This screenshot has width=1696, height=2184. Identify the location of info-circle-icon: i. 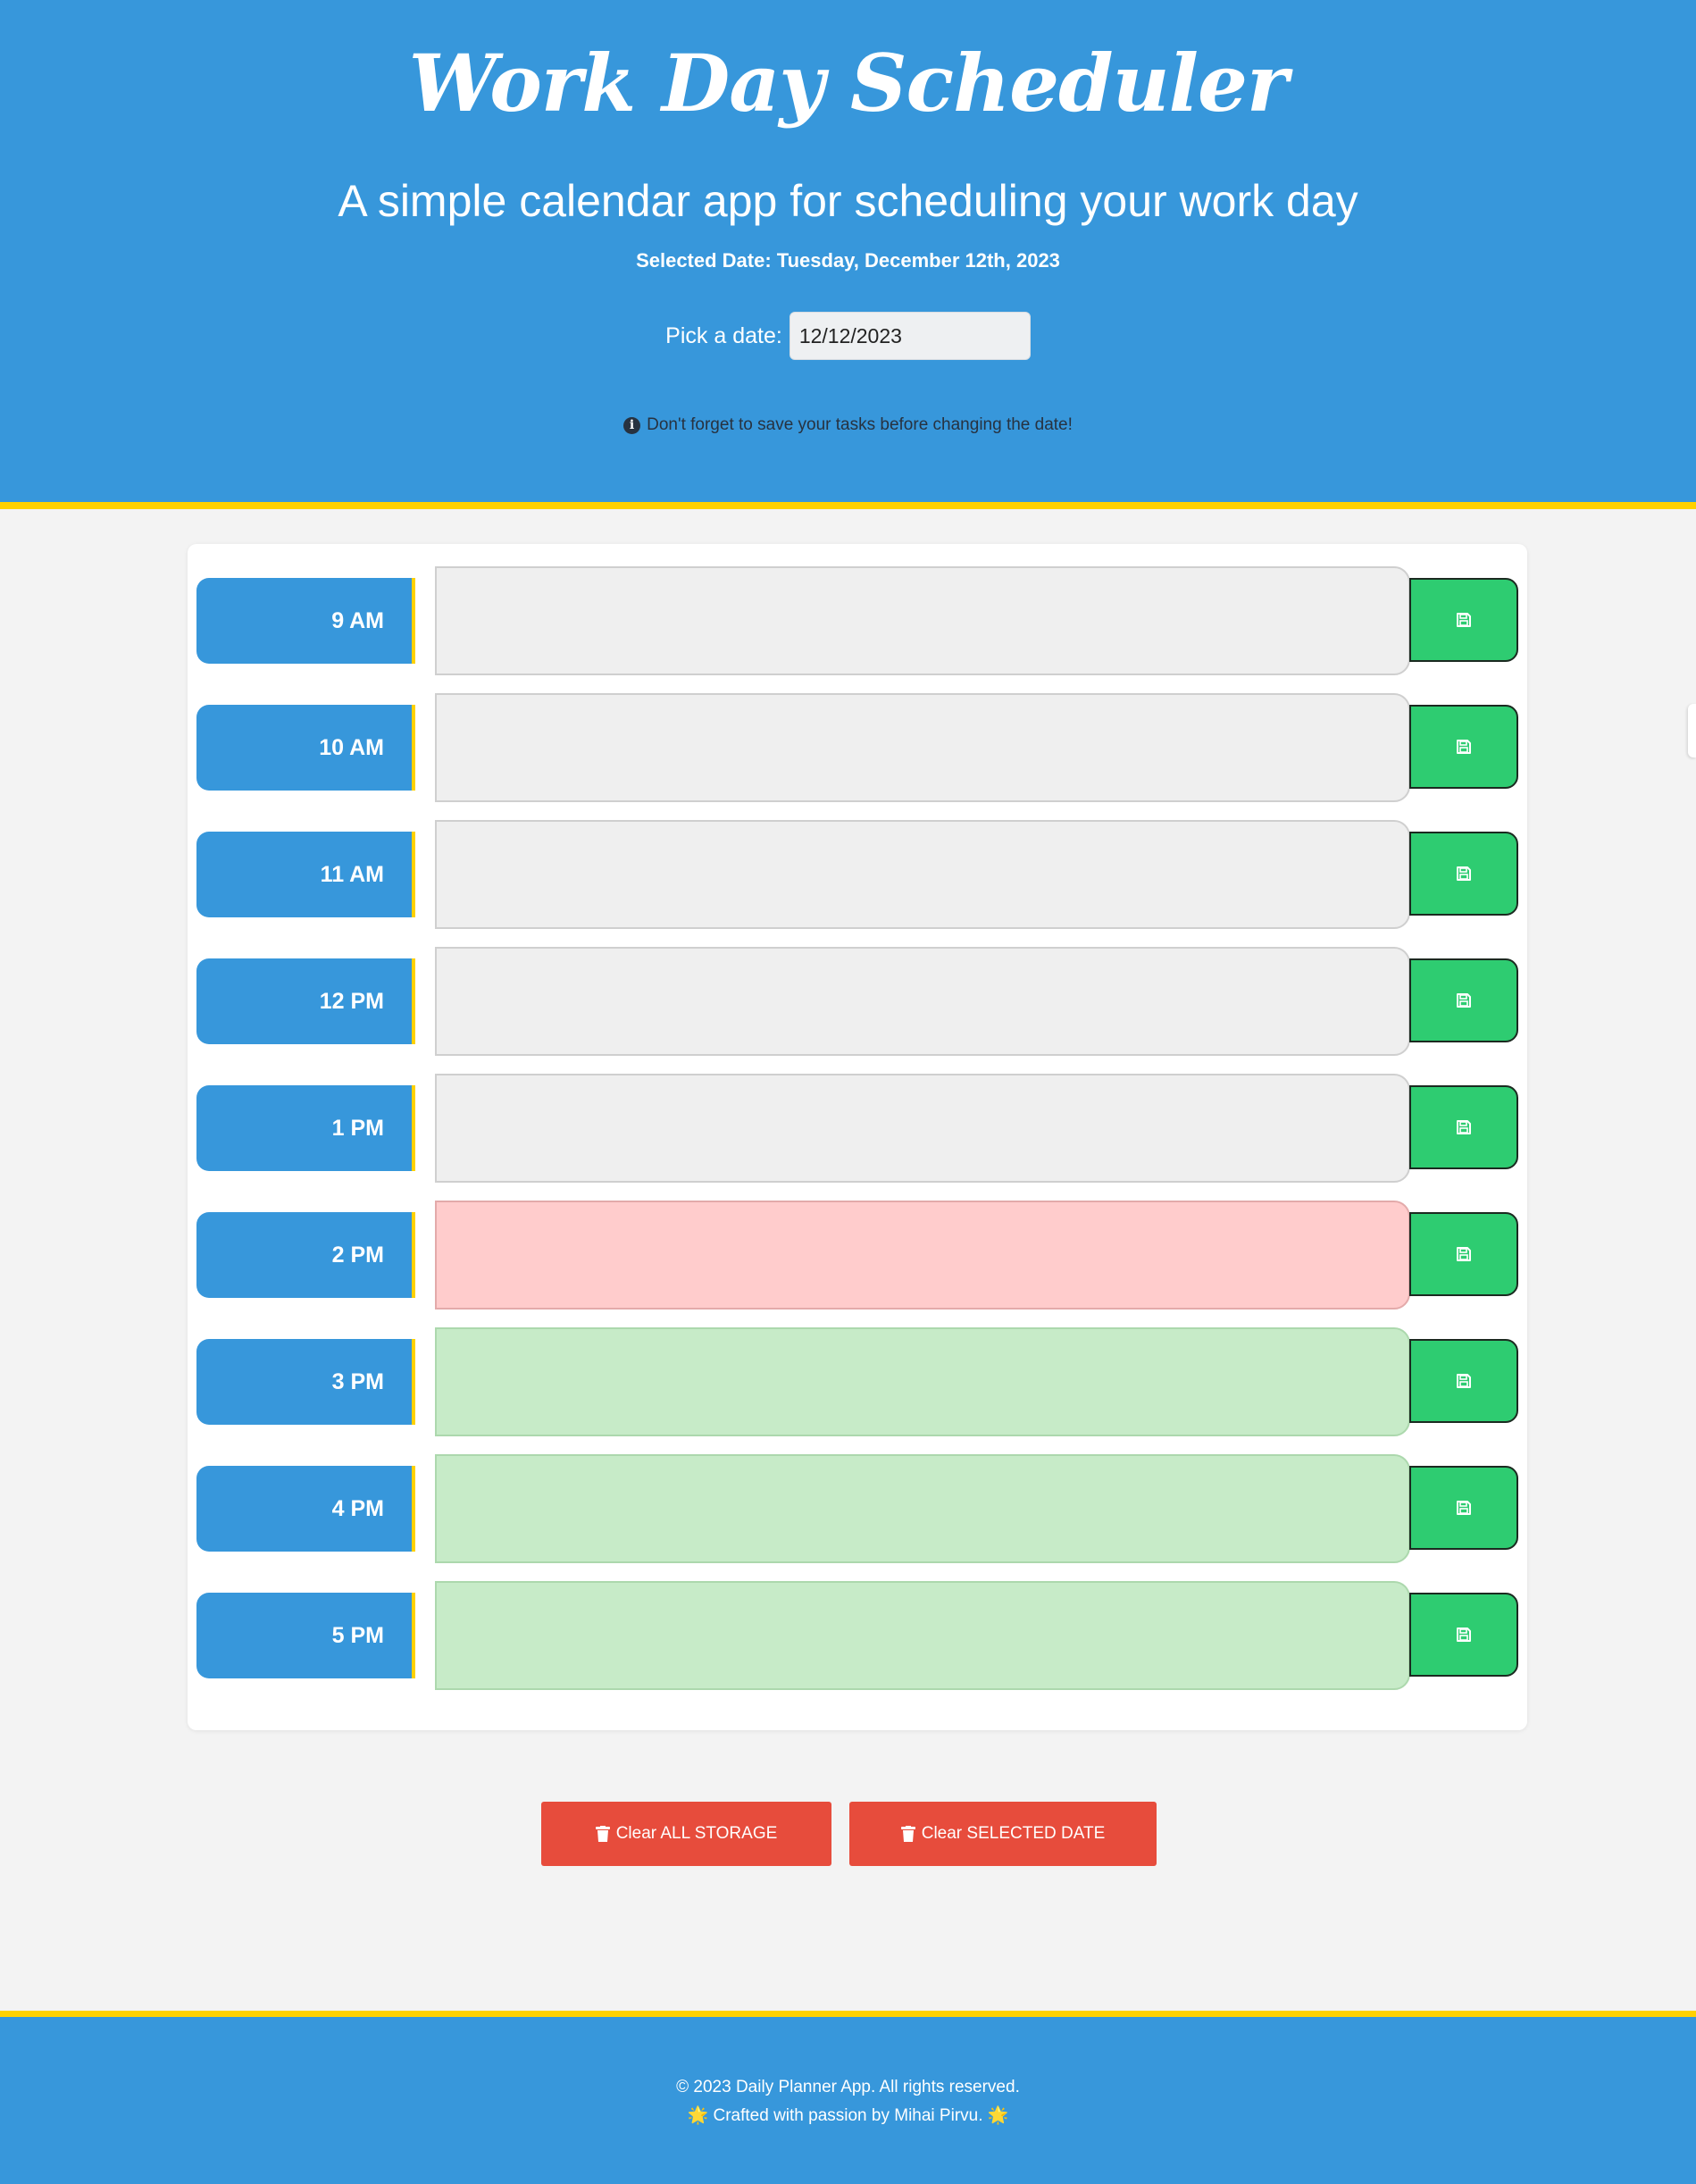
(632, 425).